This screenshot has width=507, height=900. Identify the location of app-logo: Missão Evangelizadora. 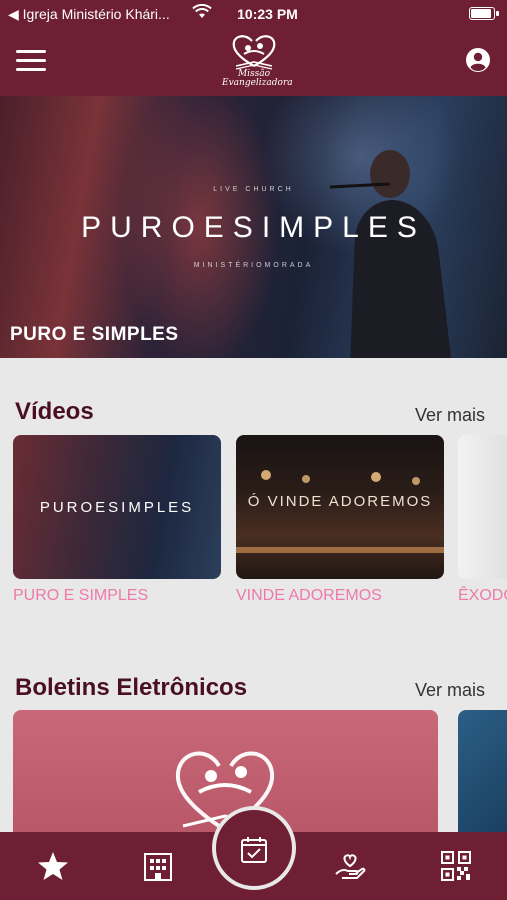
(257, 60).